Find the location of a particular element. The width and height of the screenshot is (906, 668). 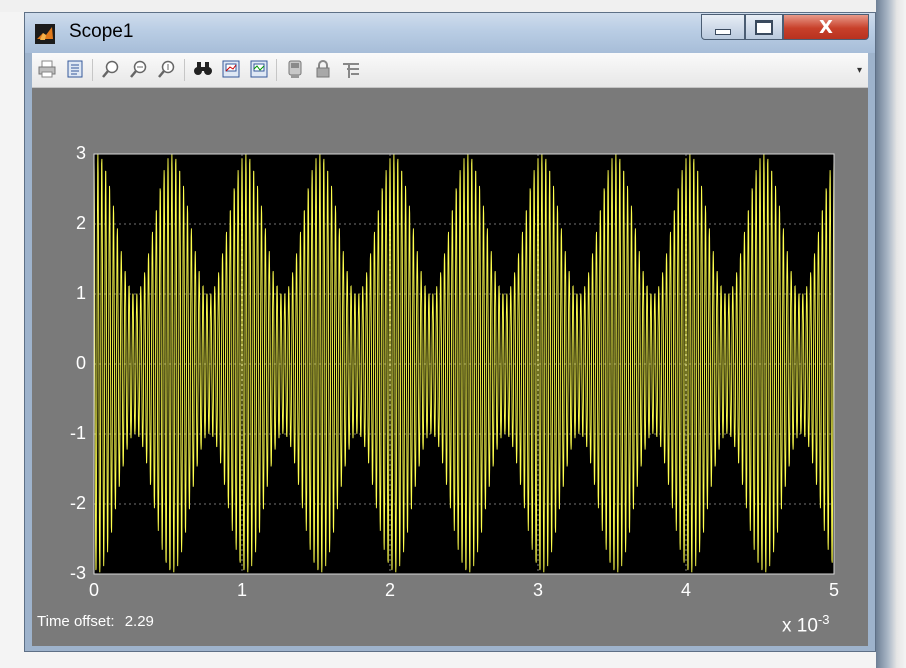

x-tick-label: 1 is located at coordinates (241, 590).